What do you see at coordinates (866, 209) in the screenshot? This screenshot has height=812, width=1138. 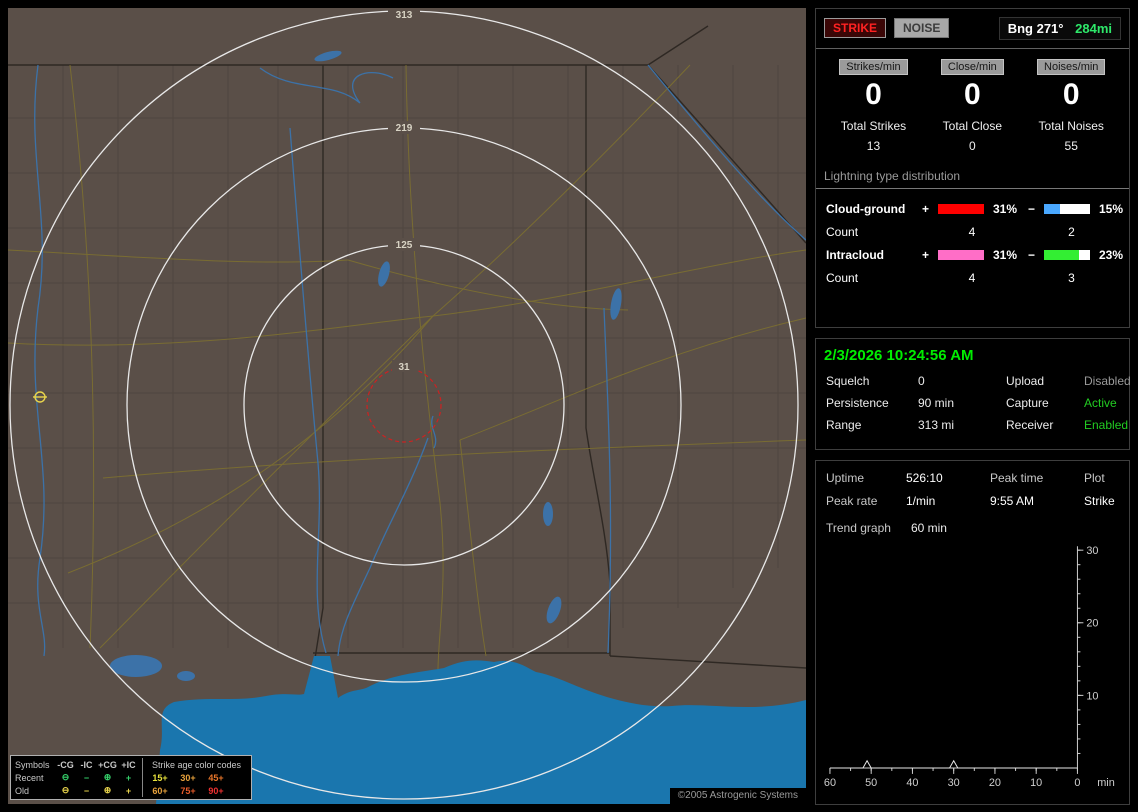 I see `cloud-ground-label: Cloud-ground` at bounding box center [866, 209].